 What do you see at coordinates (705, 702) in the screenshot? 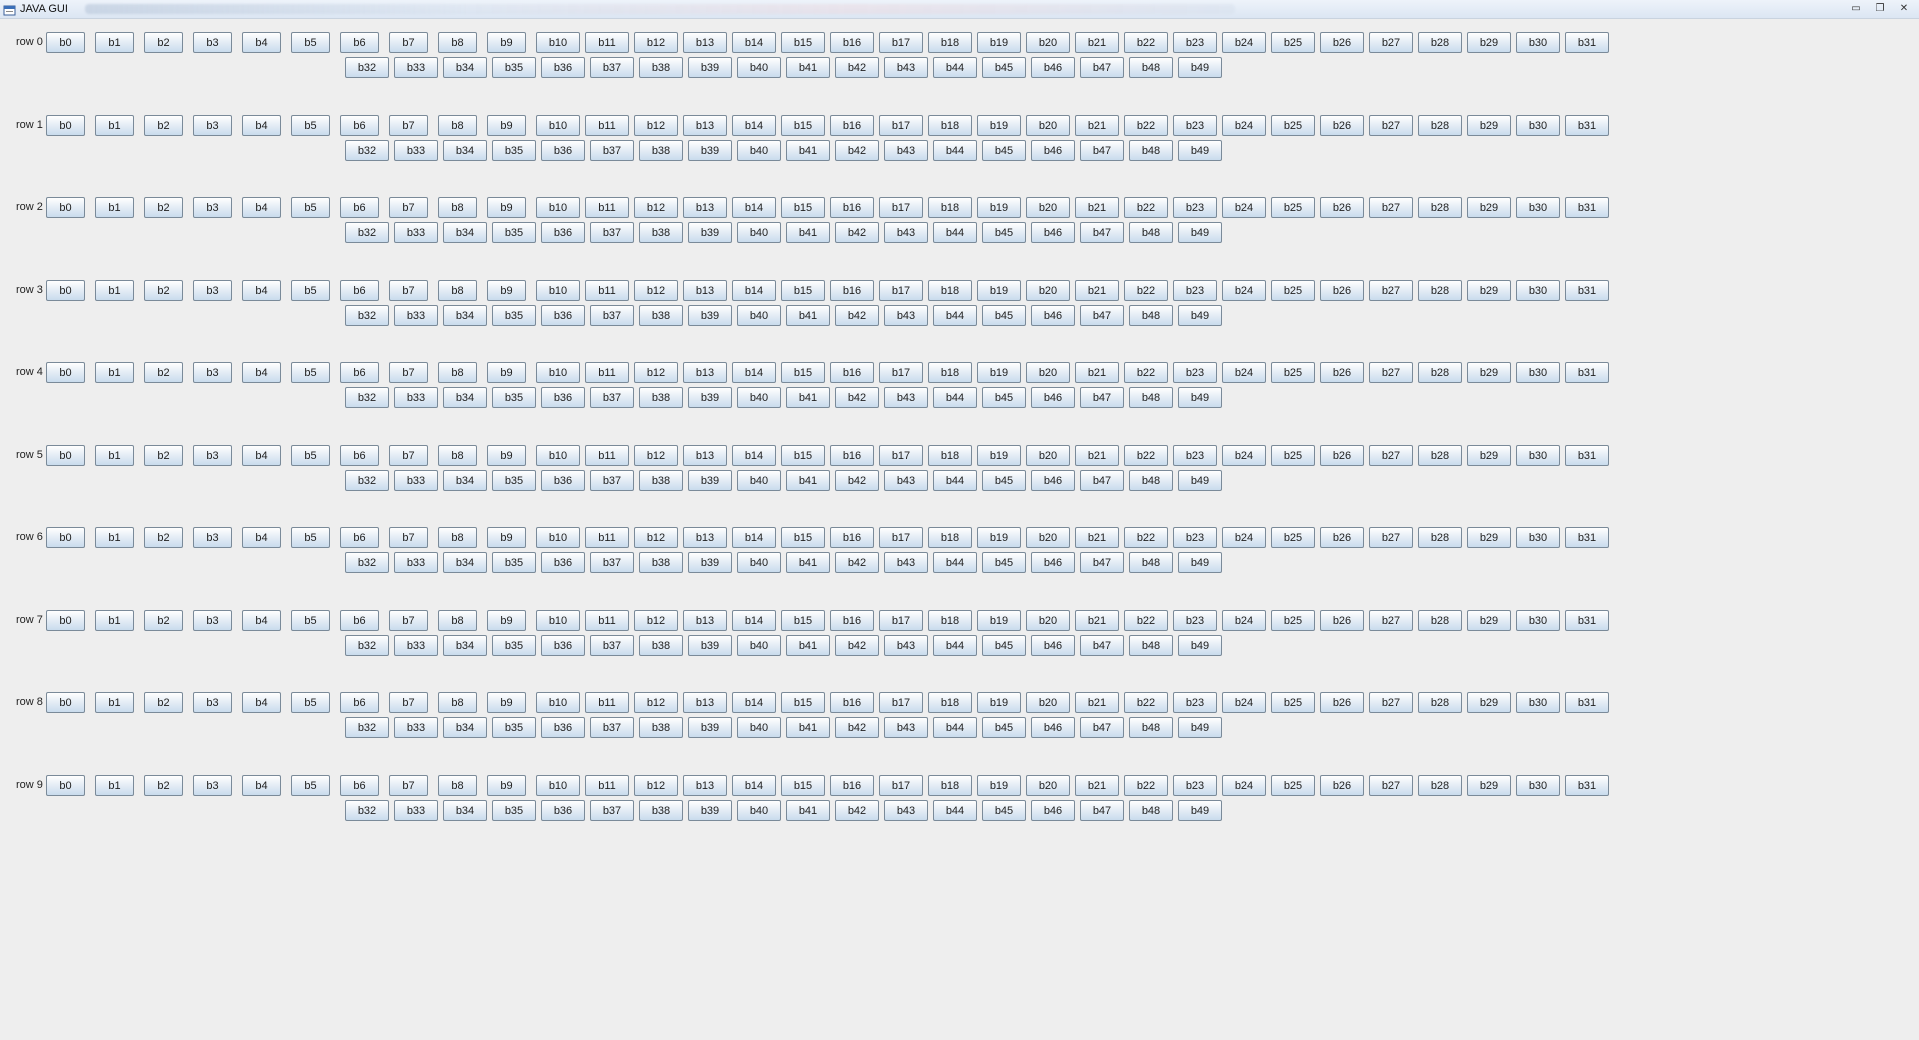
I see `grid-button: b13` at bounding box center [705, 702].